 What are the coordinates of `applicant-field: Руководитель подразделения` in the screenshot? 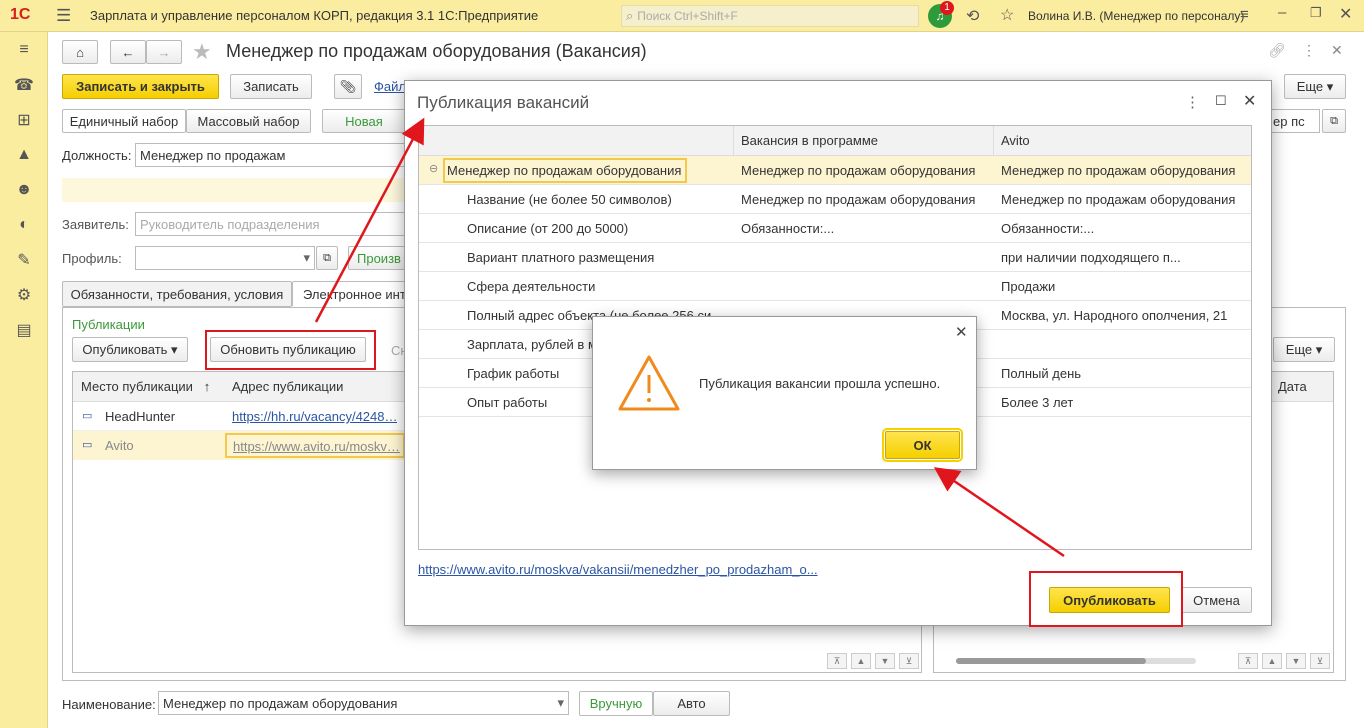 It's located at (270, 224).